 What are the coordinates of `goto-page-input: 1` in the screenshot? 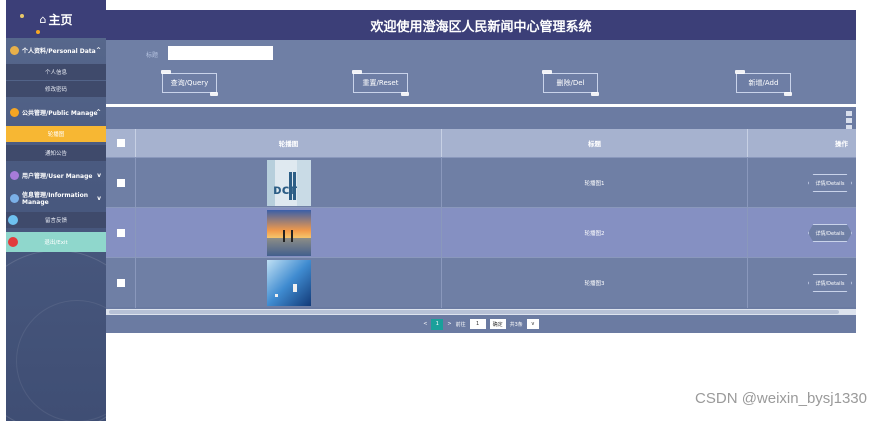 It's located at (477, 324).